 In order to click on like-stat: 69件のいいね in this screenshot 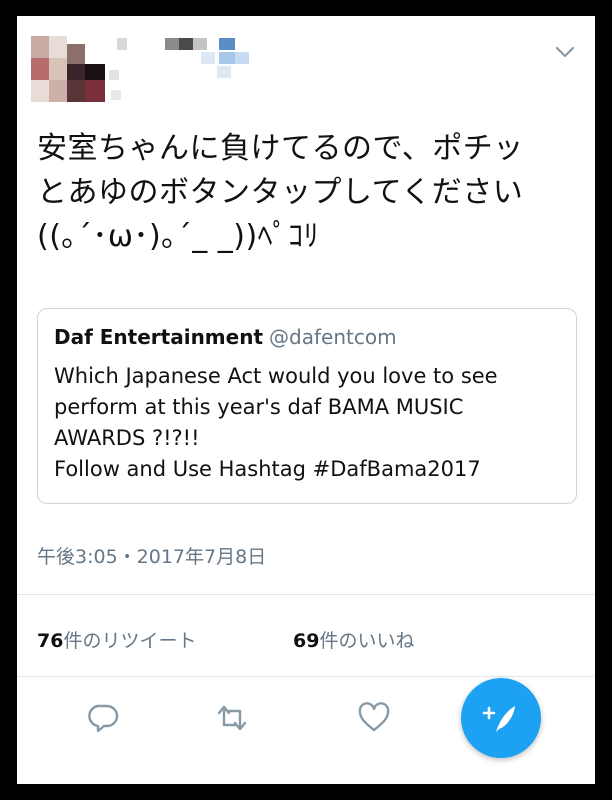, I will do `click(353, 639)`.